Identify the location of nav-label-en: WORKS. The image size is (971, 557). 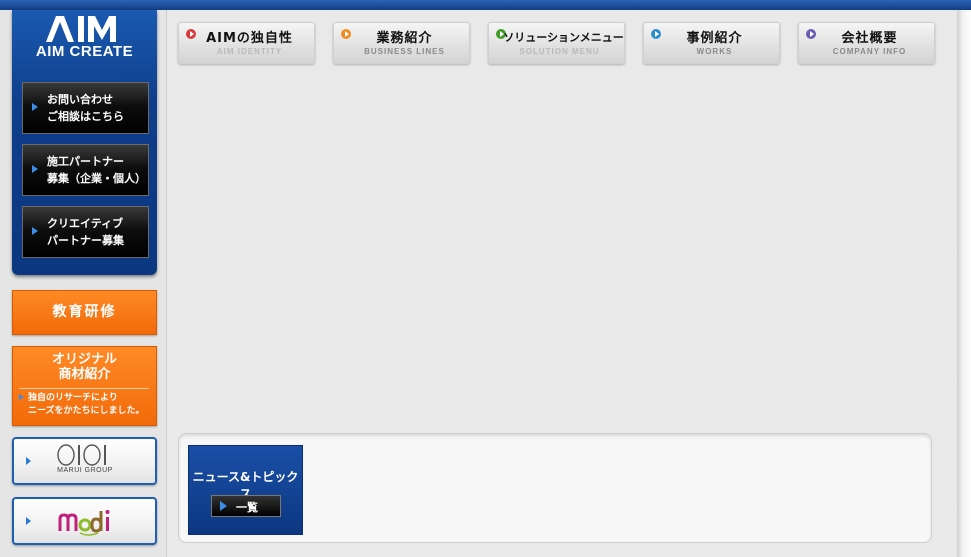
(714, 51).